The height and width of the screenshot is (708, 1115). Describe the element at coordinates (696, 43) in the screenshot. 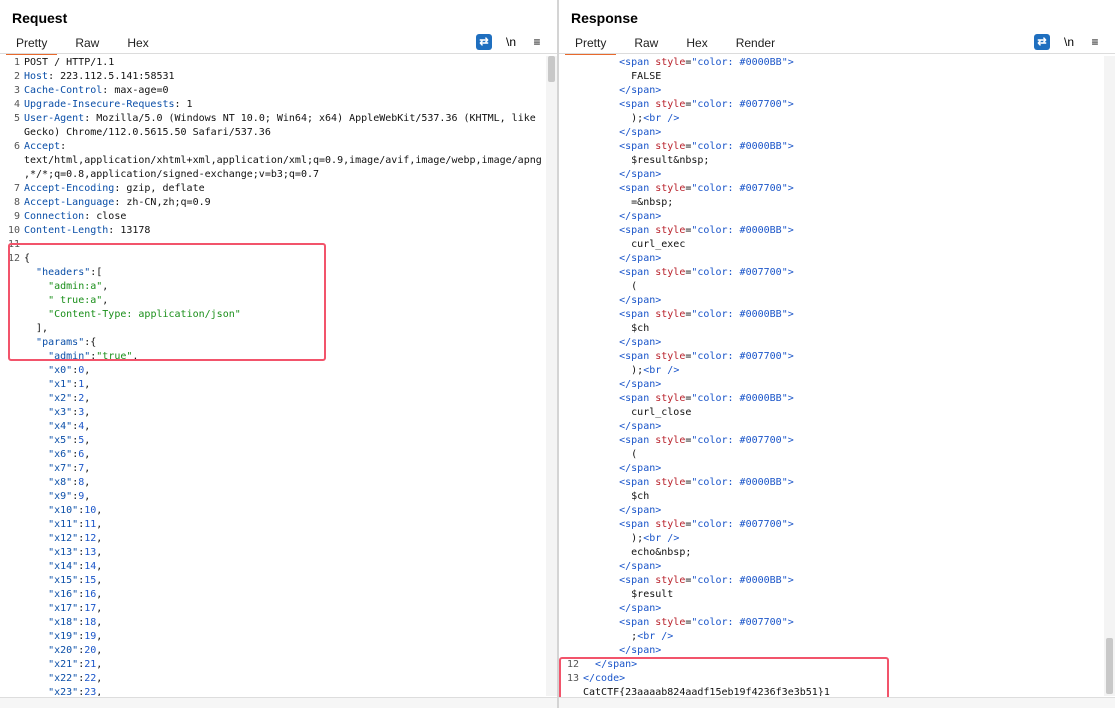

I see `response-tab-hex: Hex` at that location.